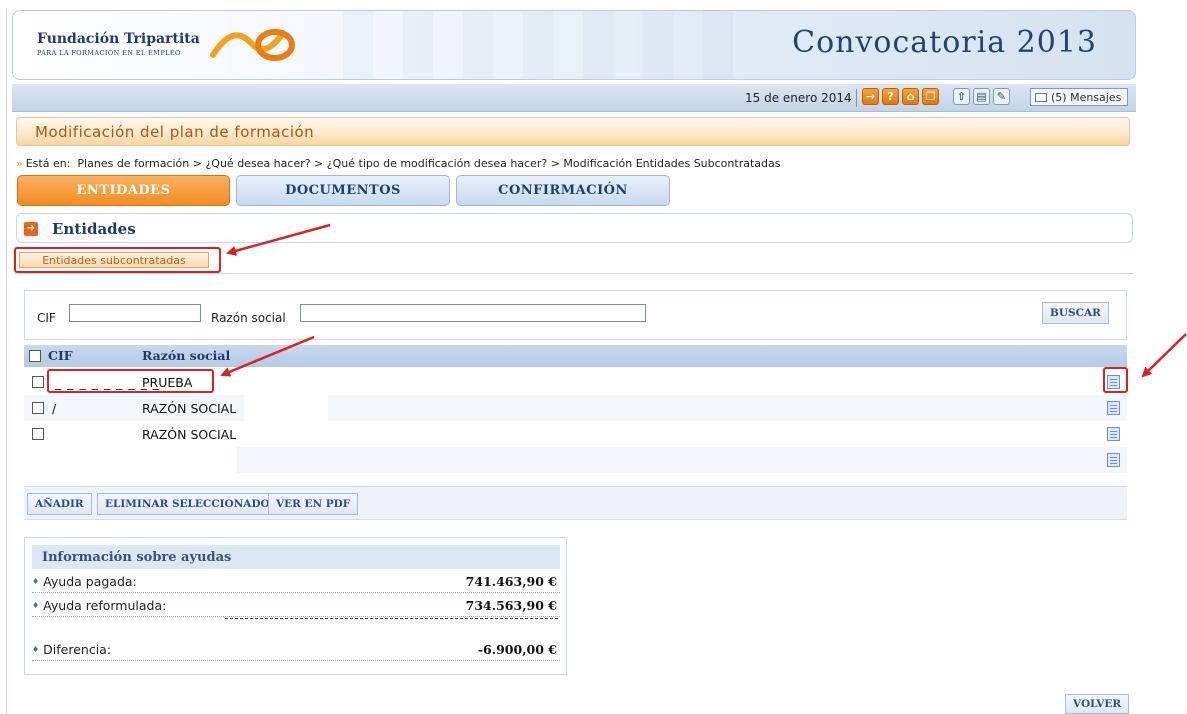 Image resolution: width=1187 pixels, height=714 pixels. Describe the element at coordinates (118, 39) in the screenshot. I see `logo-title: Fundación Tripartita` at that location.